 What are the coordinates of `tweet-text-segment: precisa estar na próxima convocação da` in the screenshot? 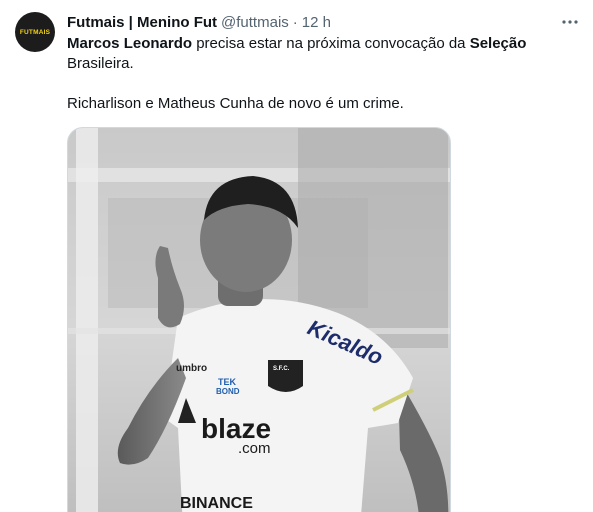 It's located at (331, 43).